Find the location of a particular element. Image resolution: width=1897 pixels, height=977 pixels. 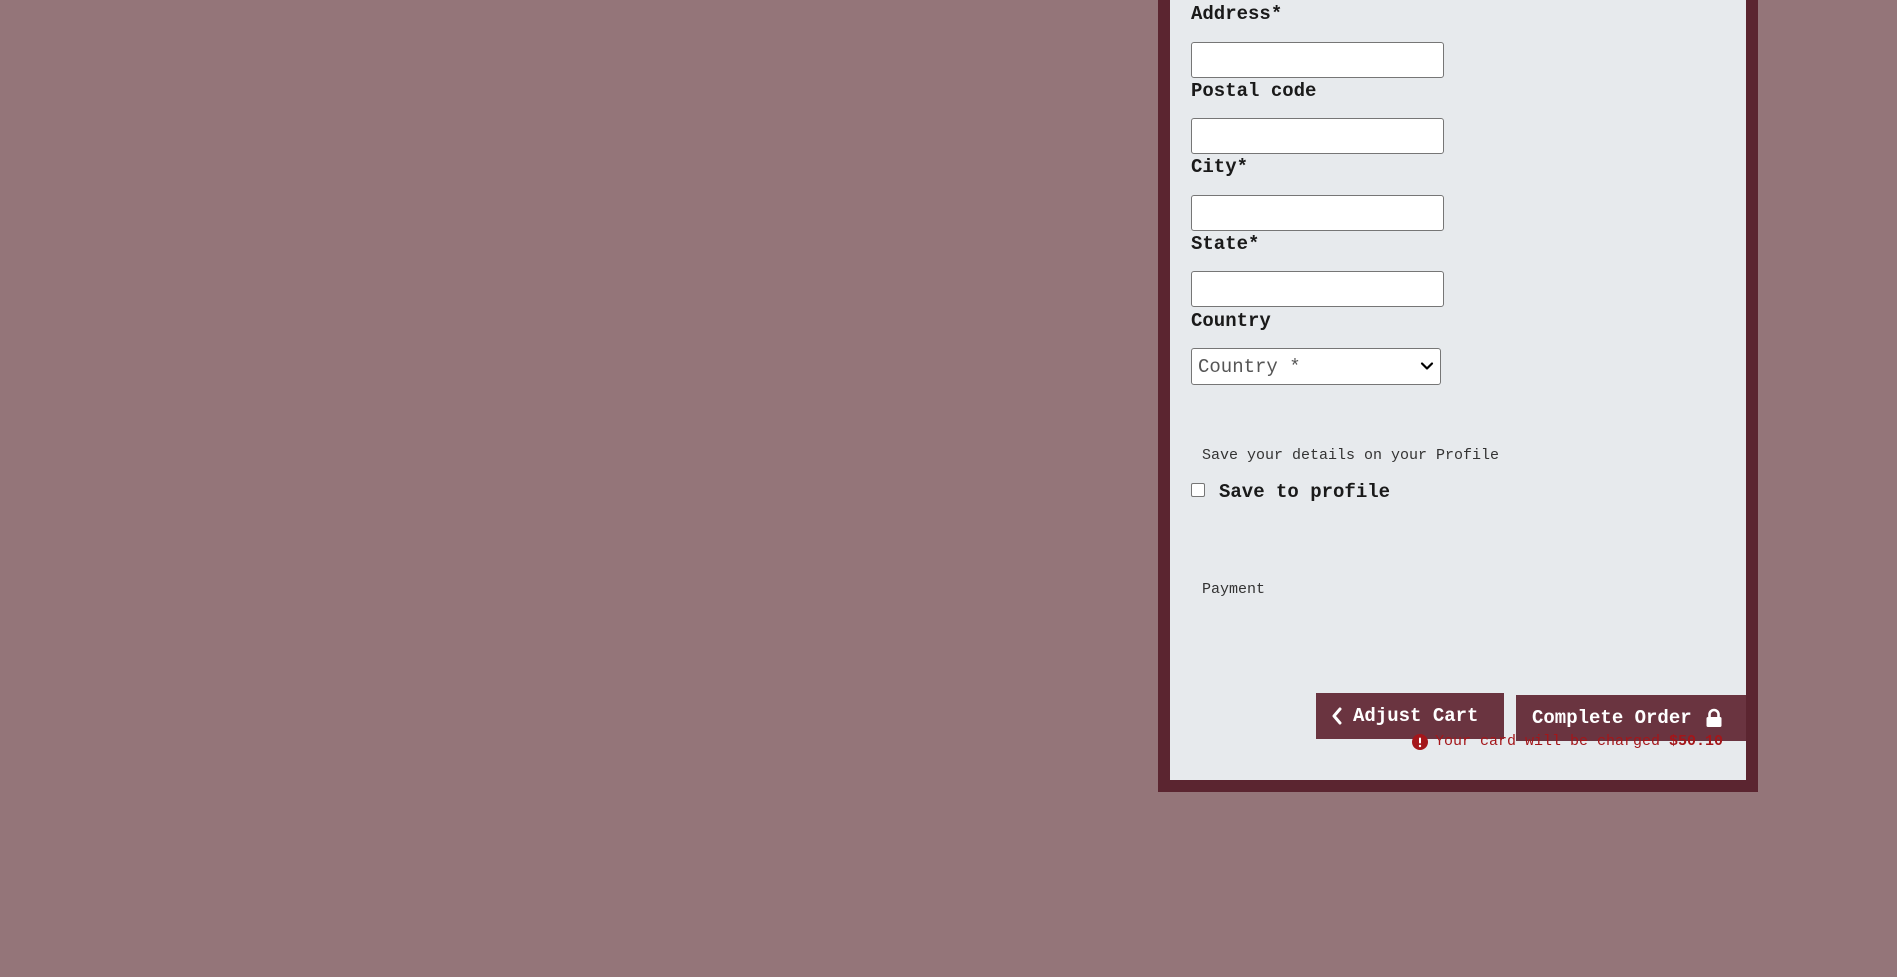

city-label: City* is located at coordinates (1220, 167).